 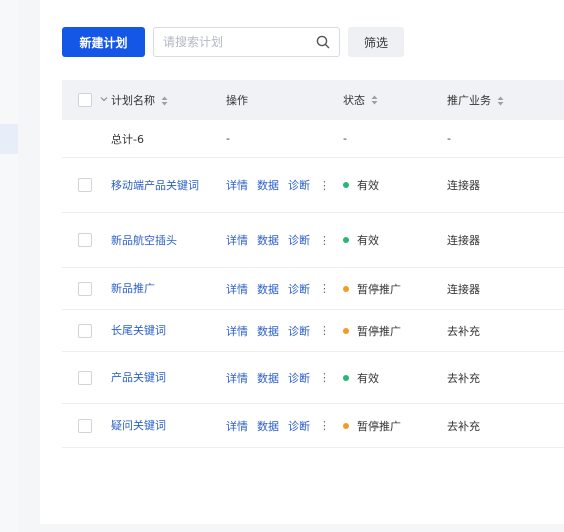 What do you see at coordinates (449, 138) in the screenshot?
I see `total-business: -` at bounding box center [449, 138].